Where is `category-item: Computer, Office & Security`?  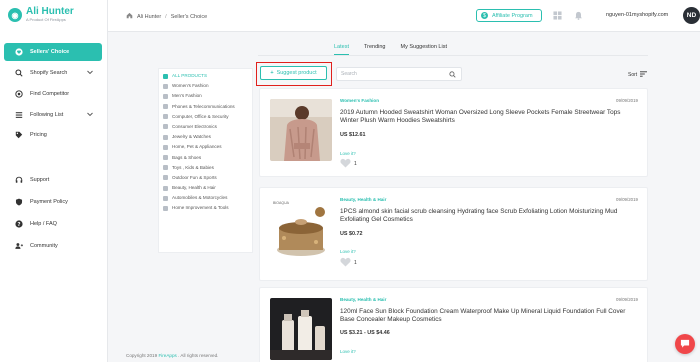 category-item: Computer, Office & Security is located at coordinates (205, 117).